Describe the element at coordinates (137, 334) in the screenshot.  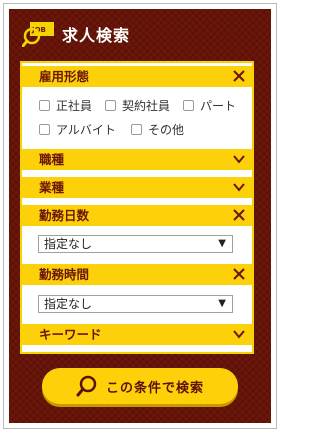
I see `section-keyword: キーワード` at that location.